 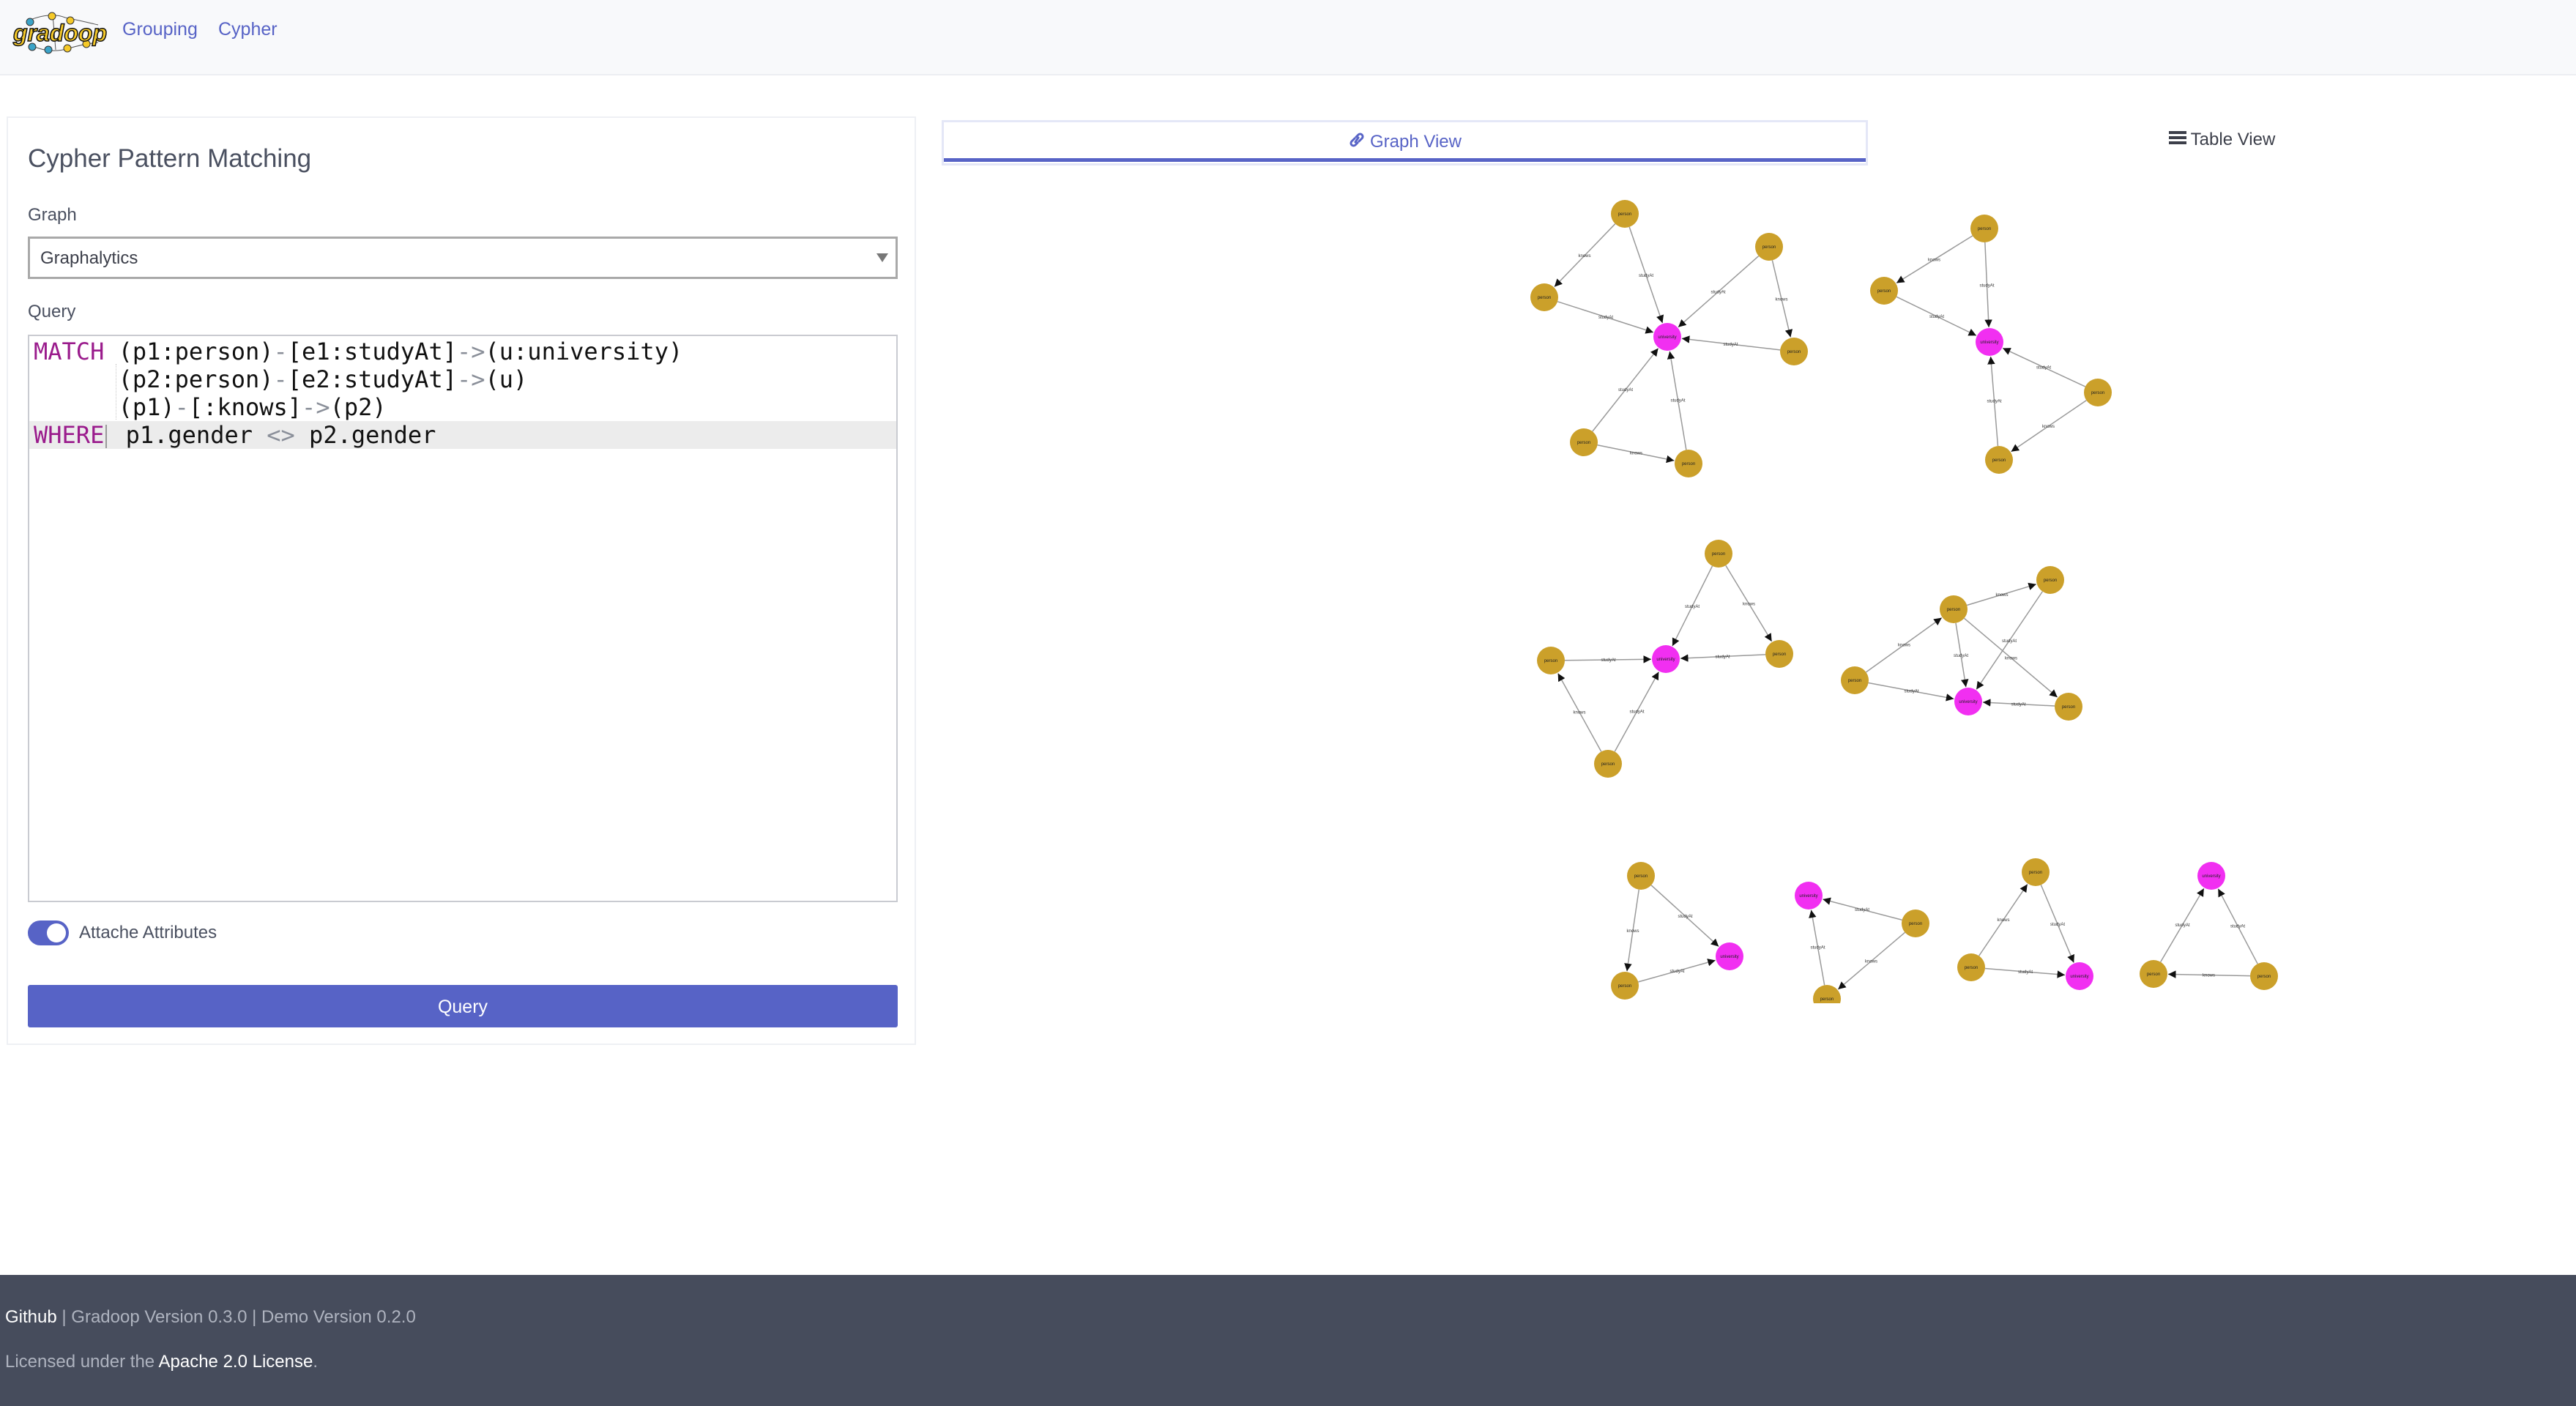 I want to click on gradoop-logo-icon: gradoop, so click(x=60, y=33).